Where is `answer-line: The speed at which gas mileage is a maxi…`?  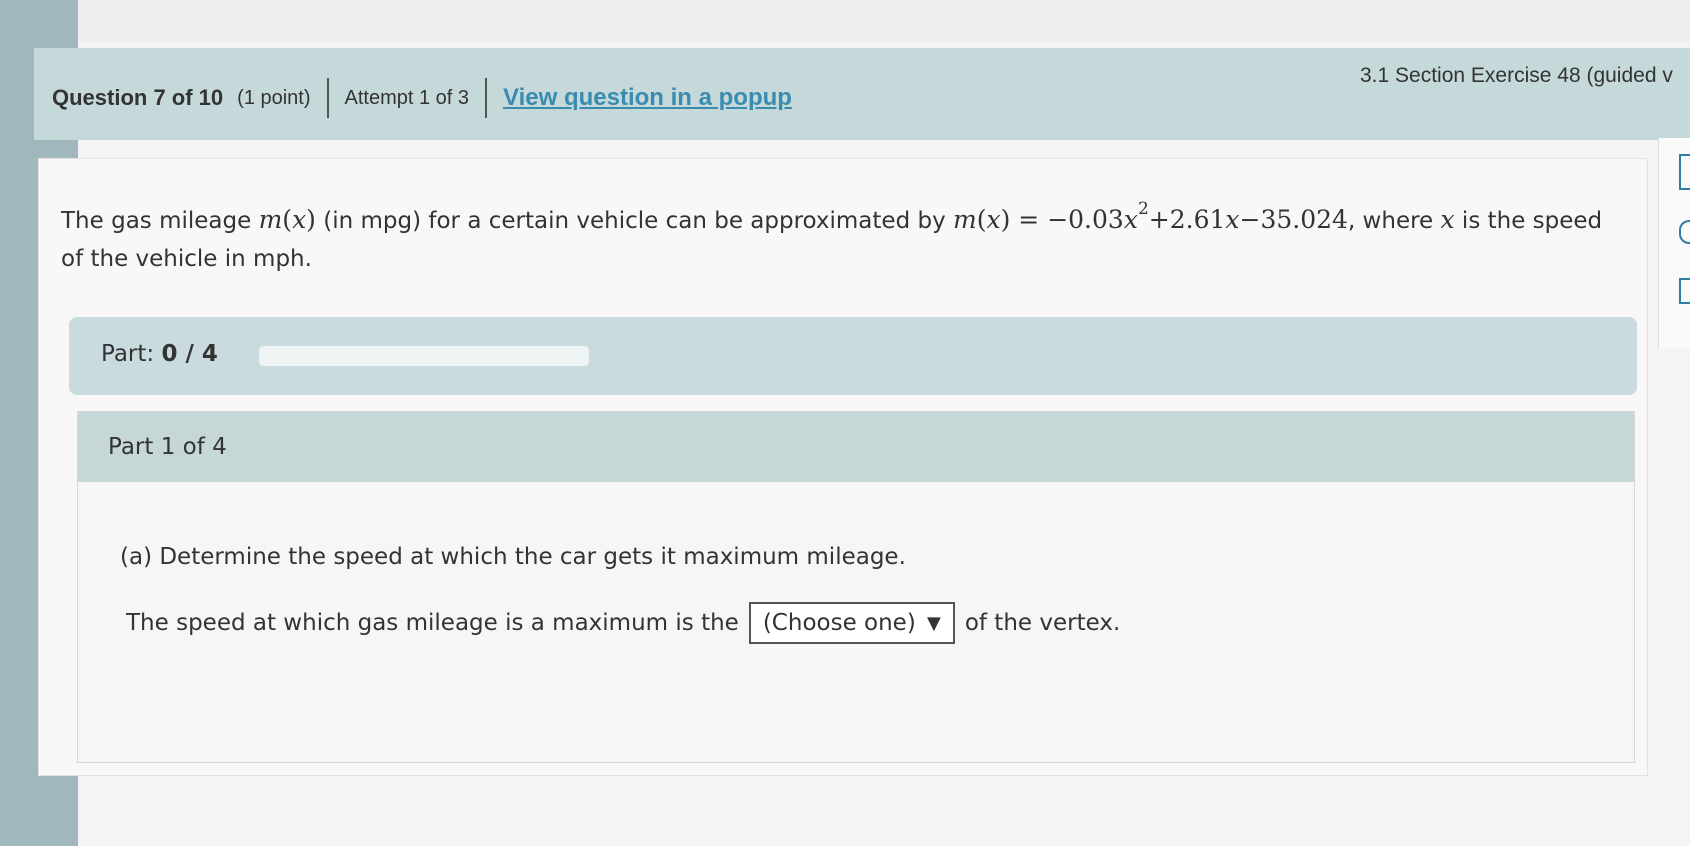
answer-line: The speed at which gas mileage is a maxi… is located at coordinates (623, 623).